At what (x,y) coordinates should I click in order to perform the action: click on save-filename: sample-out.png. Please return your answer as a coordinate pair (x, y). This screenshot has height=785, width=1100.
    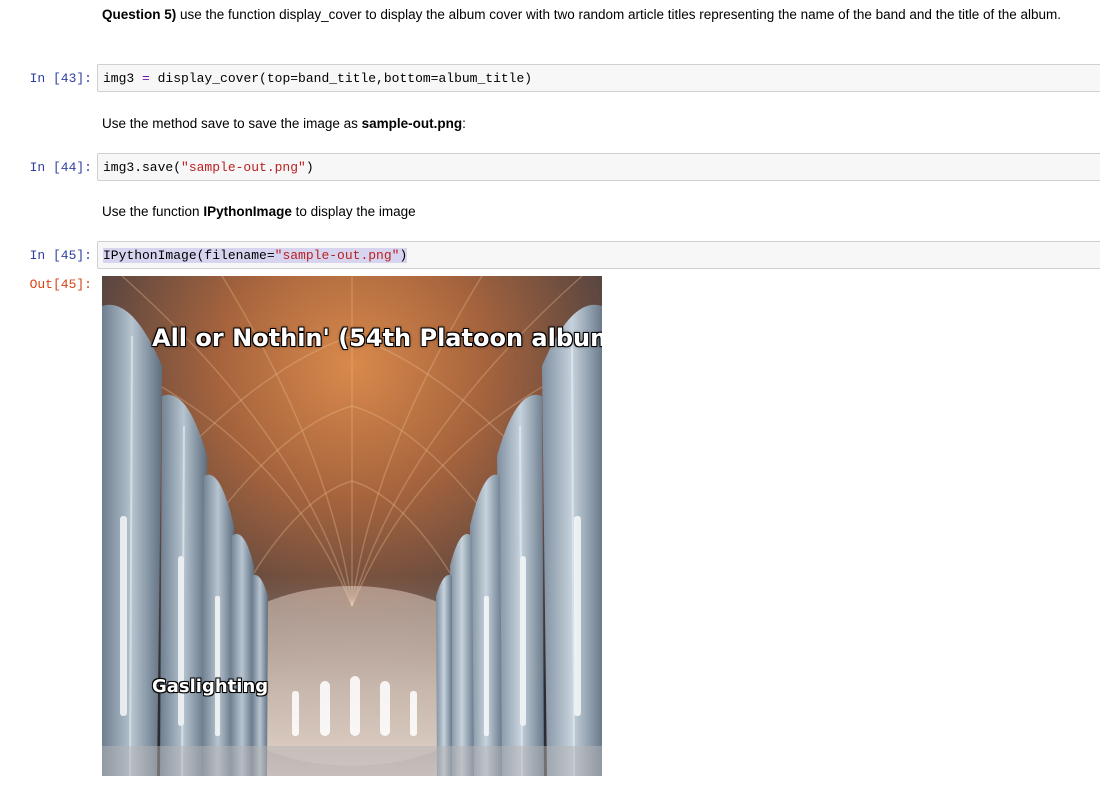
    Looking at the image, I should click on (412, 123).